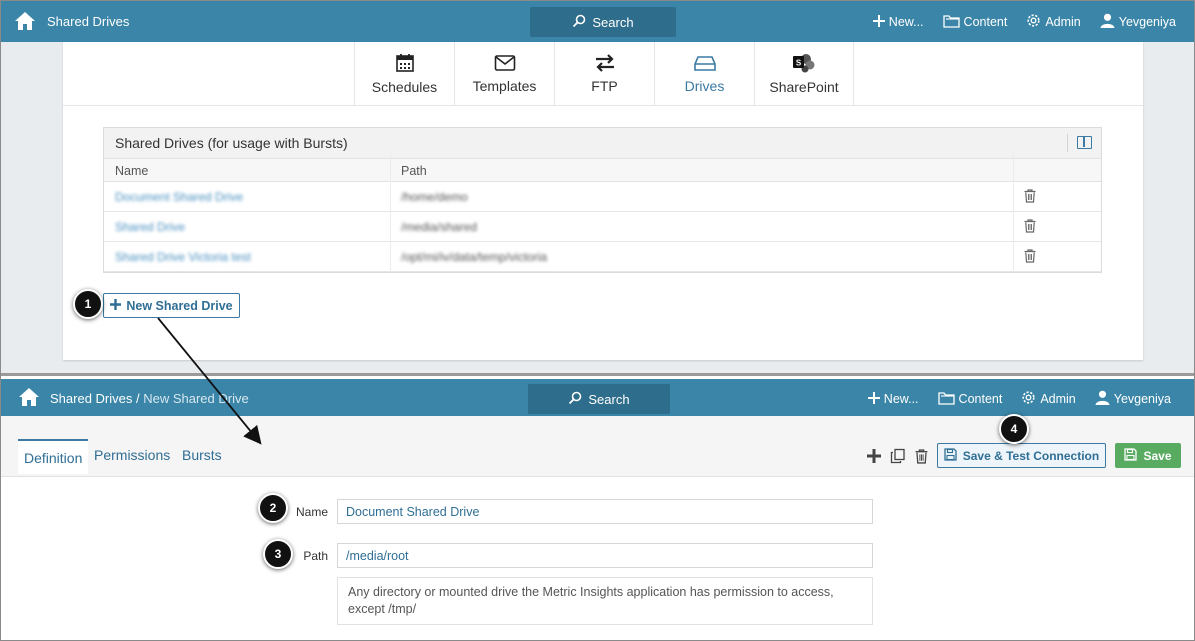 This screenshot has width=1195, height=641. What do you see at coordinates (605, 511) in the screenshot?
I see `name-field: Document Shared Drive` at bounding box center [605, 511].